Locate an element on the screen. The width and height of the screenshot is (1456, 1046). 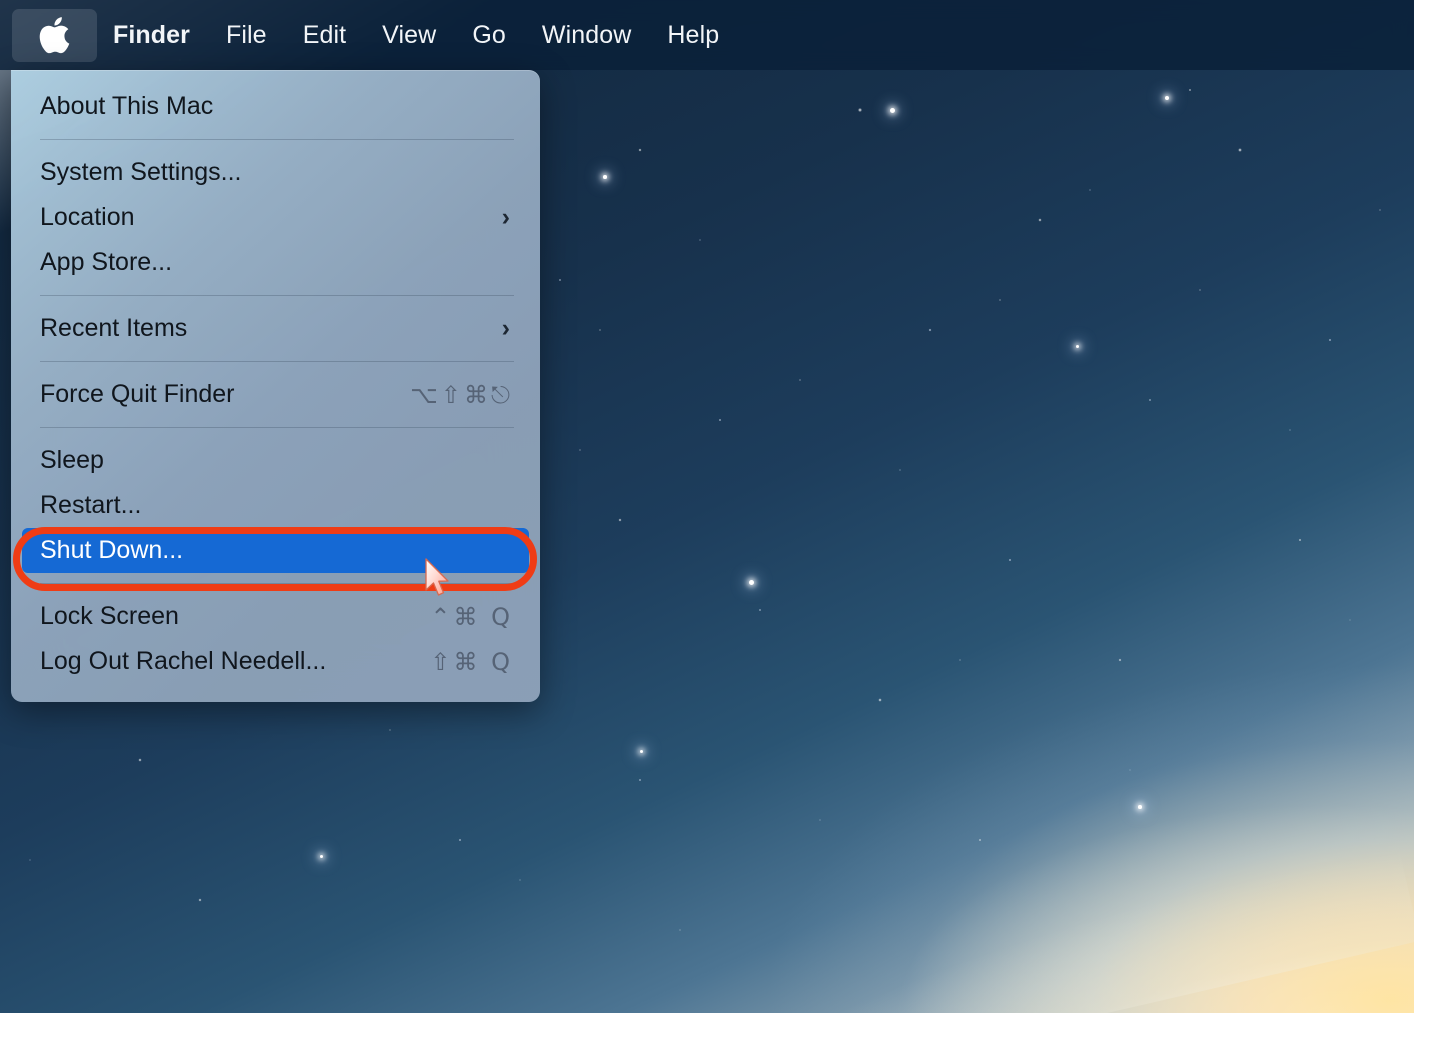
menubar-item-help: Help is located at coordinates (693, 35).